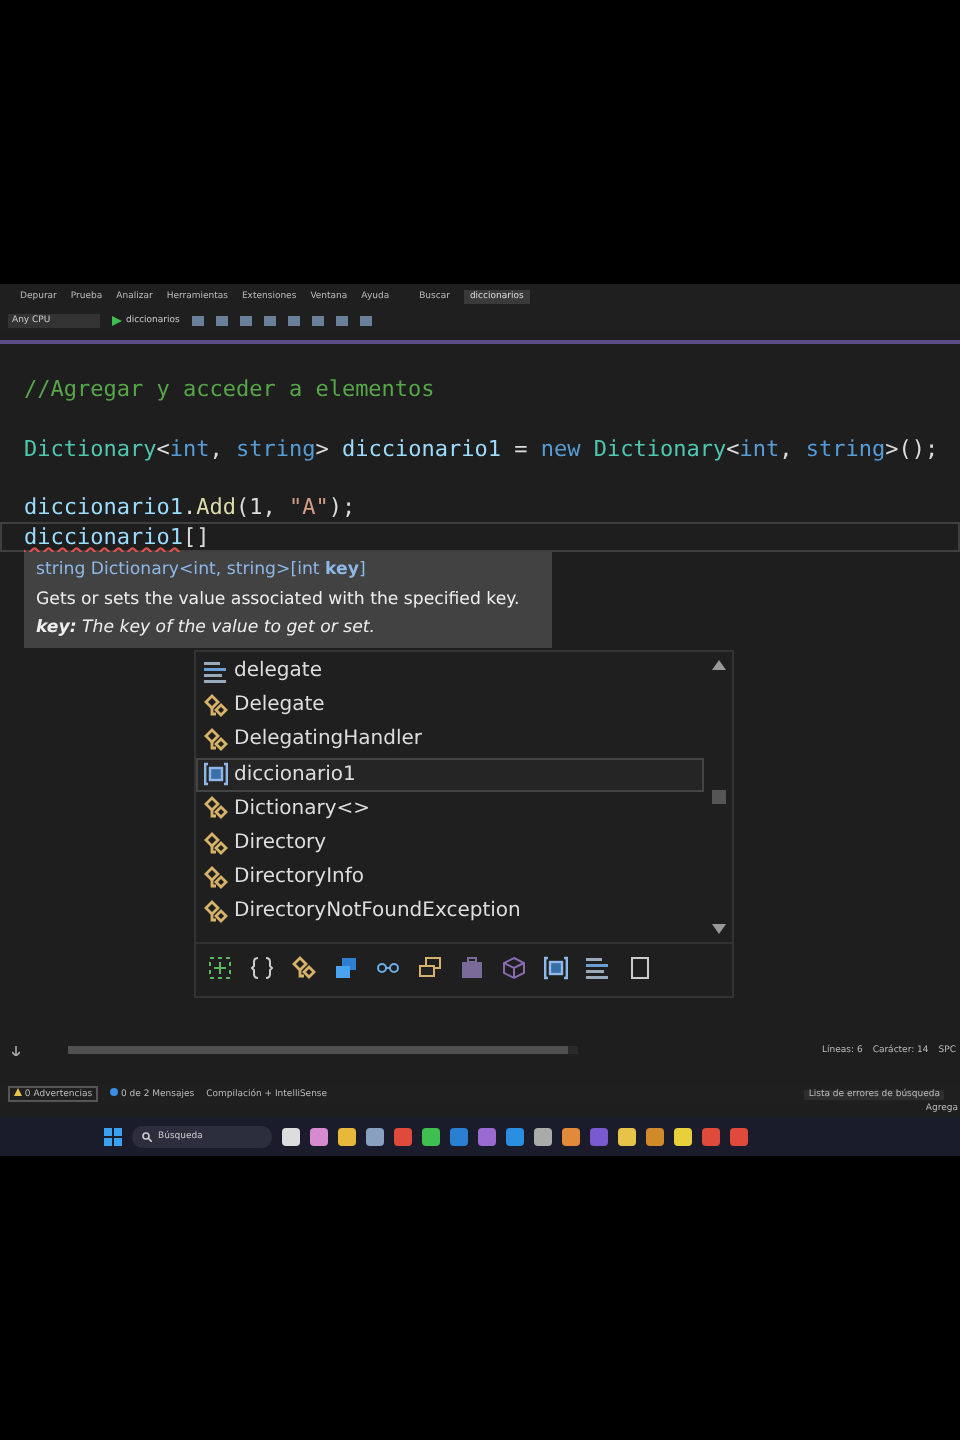  Describe the element at coordinates (206, 629) in the screenshot. I see `parameter-text: key: The key of the value to get or set.` at that location.